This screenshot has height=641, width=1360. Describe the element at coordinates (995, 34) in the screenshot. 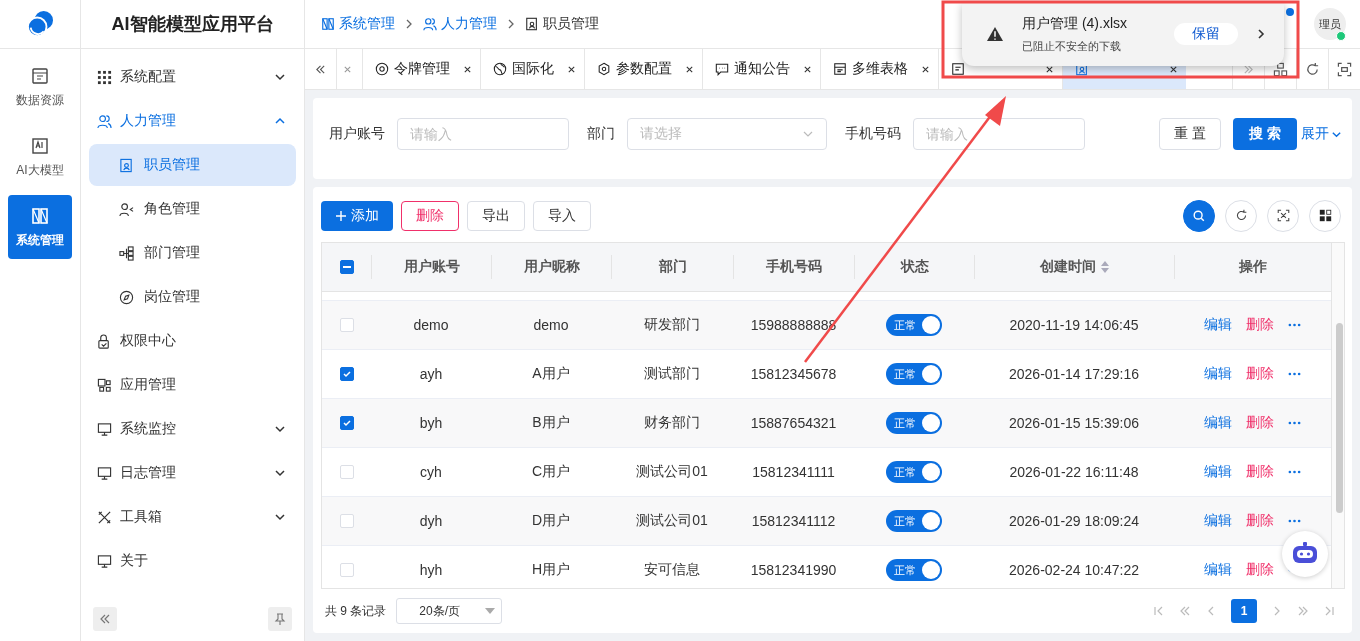

I see `warning-icon` at that location.